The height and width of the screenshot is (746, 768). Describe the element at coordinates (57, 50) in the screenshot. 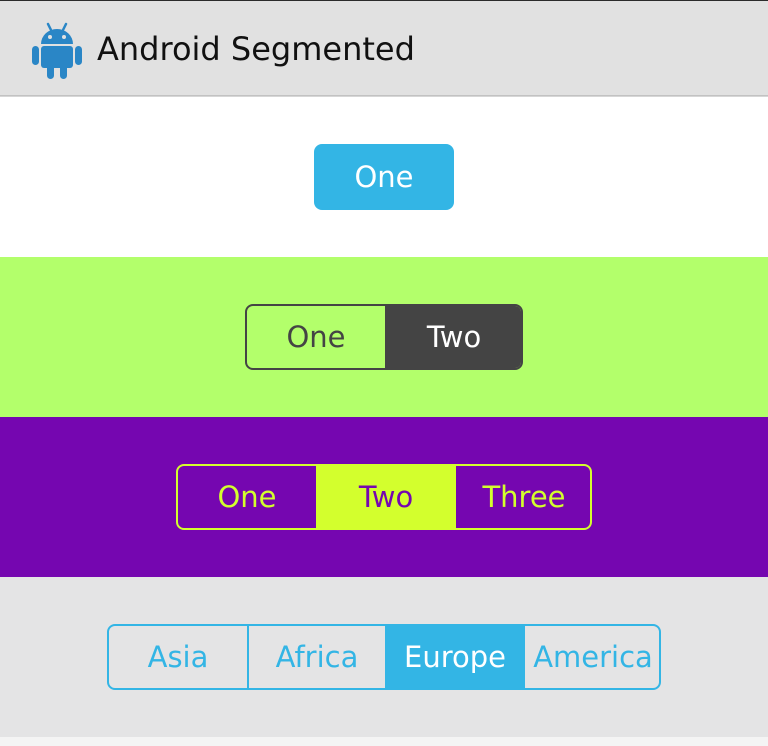

I see `android-robot-icon` at that location.